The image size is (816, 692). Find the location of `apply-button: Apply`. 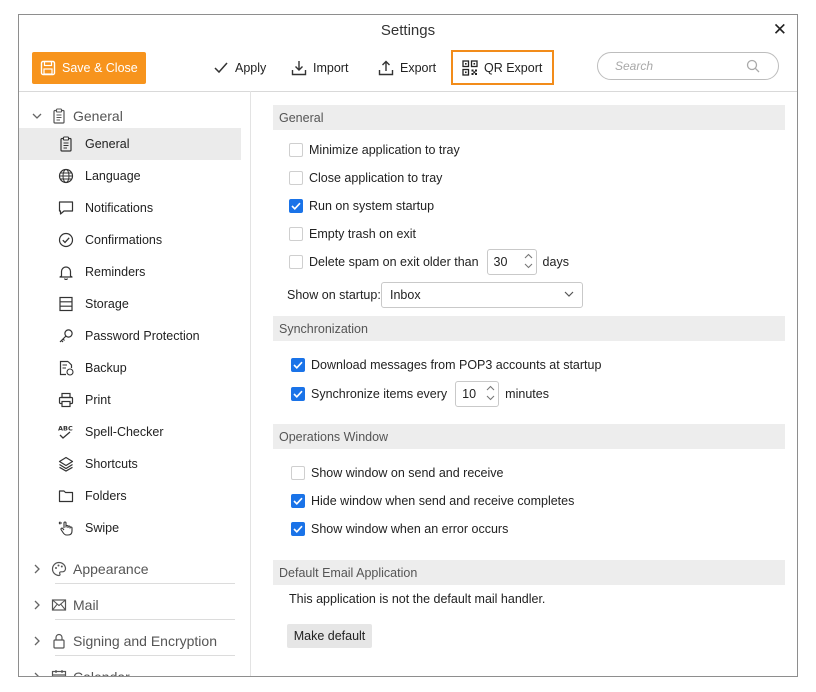

apply-button: Apply is located at coordinates (239, 68).